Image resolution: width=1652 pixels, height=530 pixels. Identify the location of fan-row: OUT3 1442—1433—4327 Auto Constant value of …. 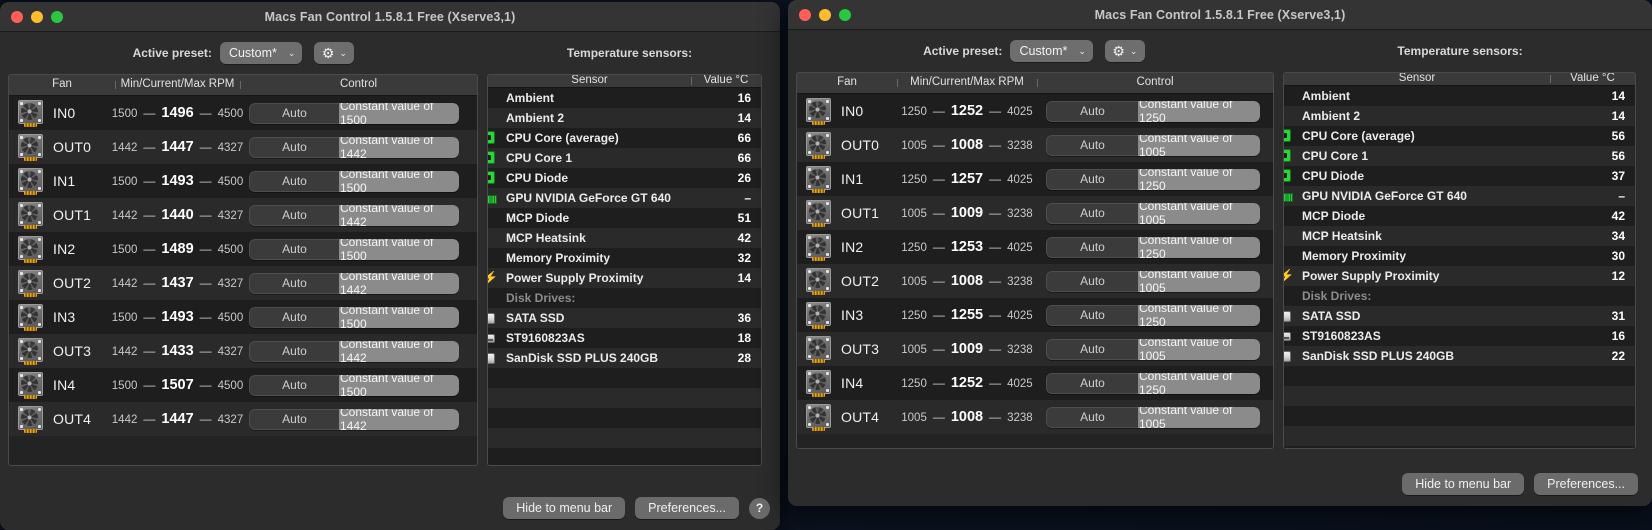
(243, 351).